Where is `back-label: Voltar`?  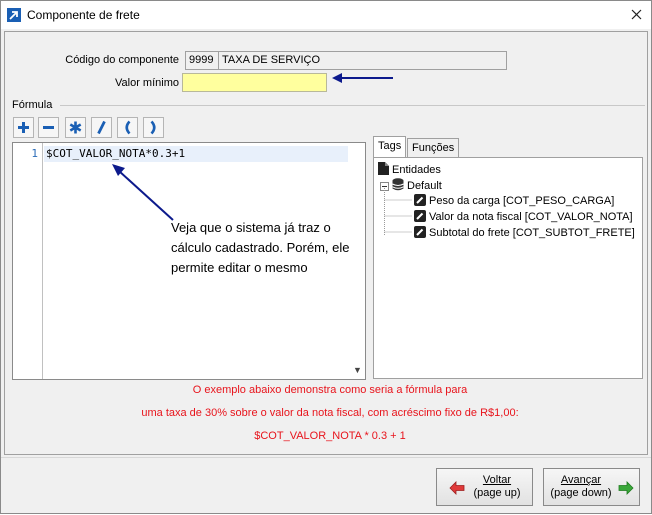 back-label: Voltar is located at coordinates (497, 480).